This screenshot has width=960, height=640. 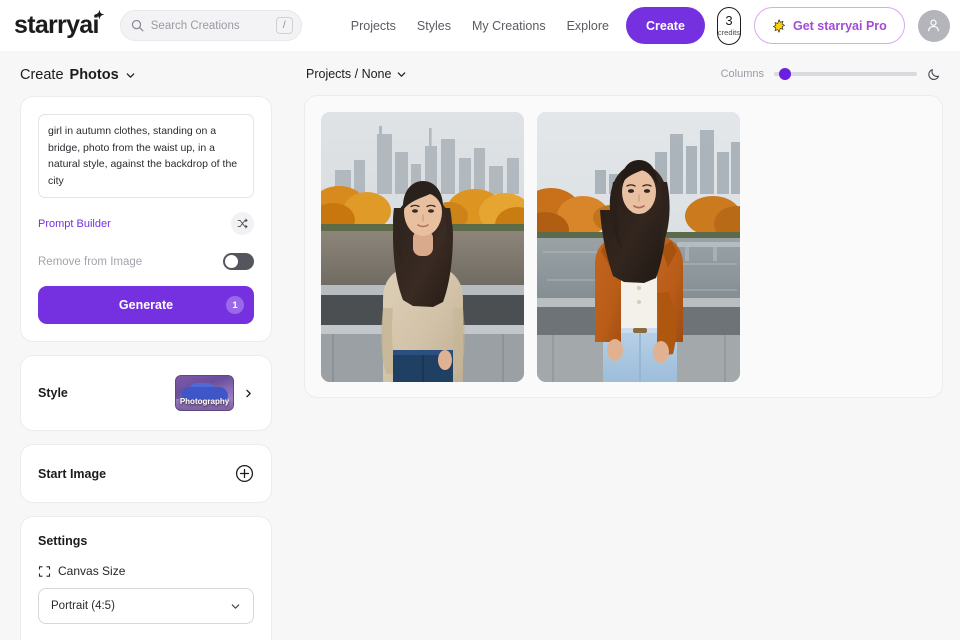 What do you see at coordinates (44, 571) in the screenshot?
I see `canvas-size-icon` at bounding box center [44, 571].